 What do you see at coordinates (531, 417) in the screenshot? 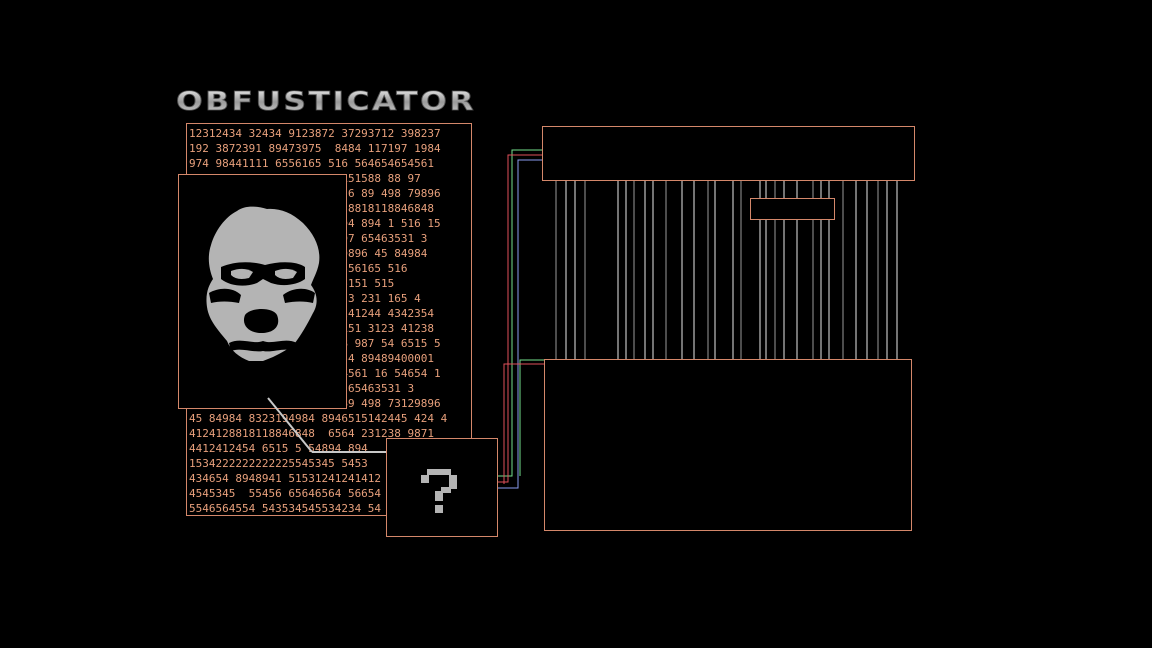
I see `wire-green-lower` at bounding box center [531, 417].